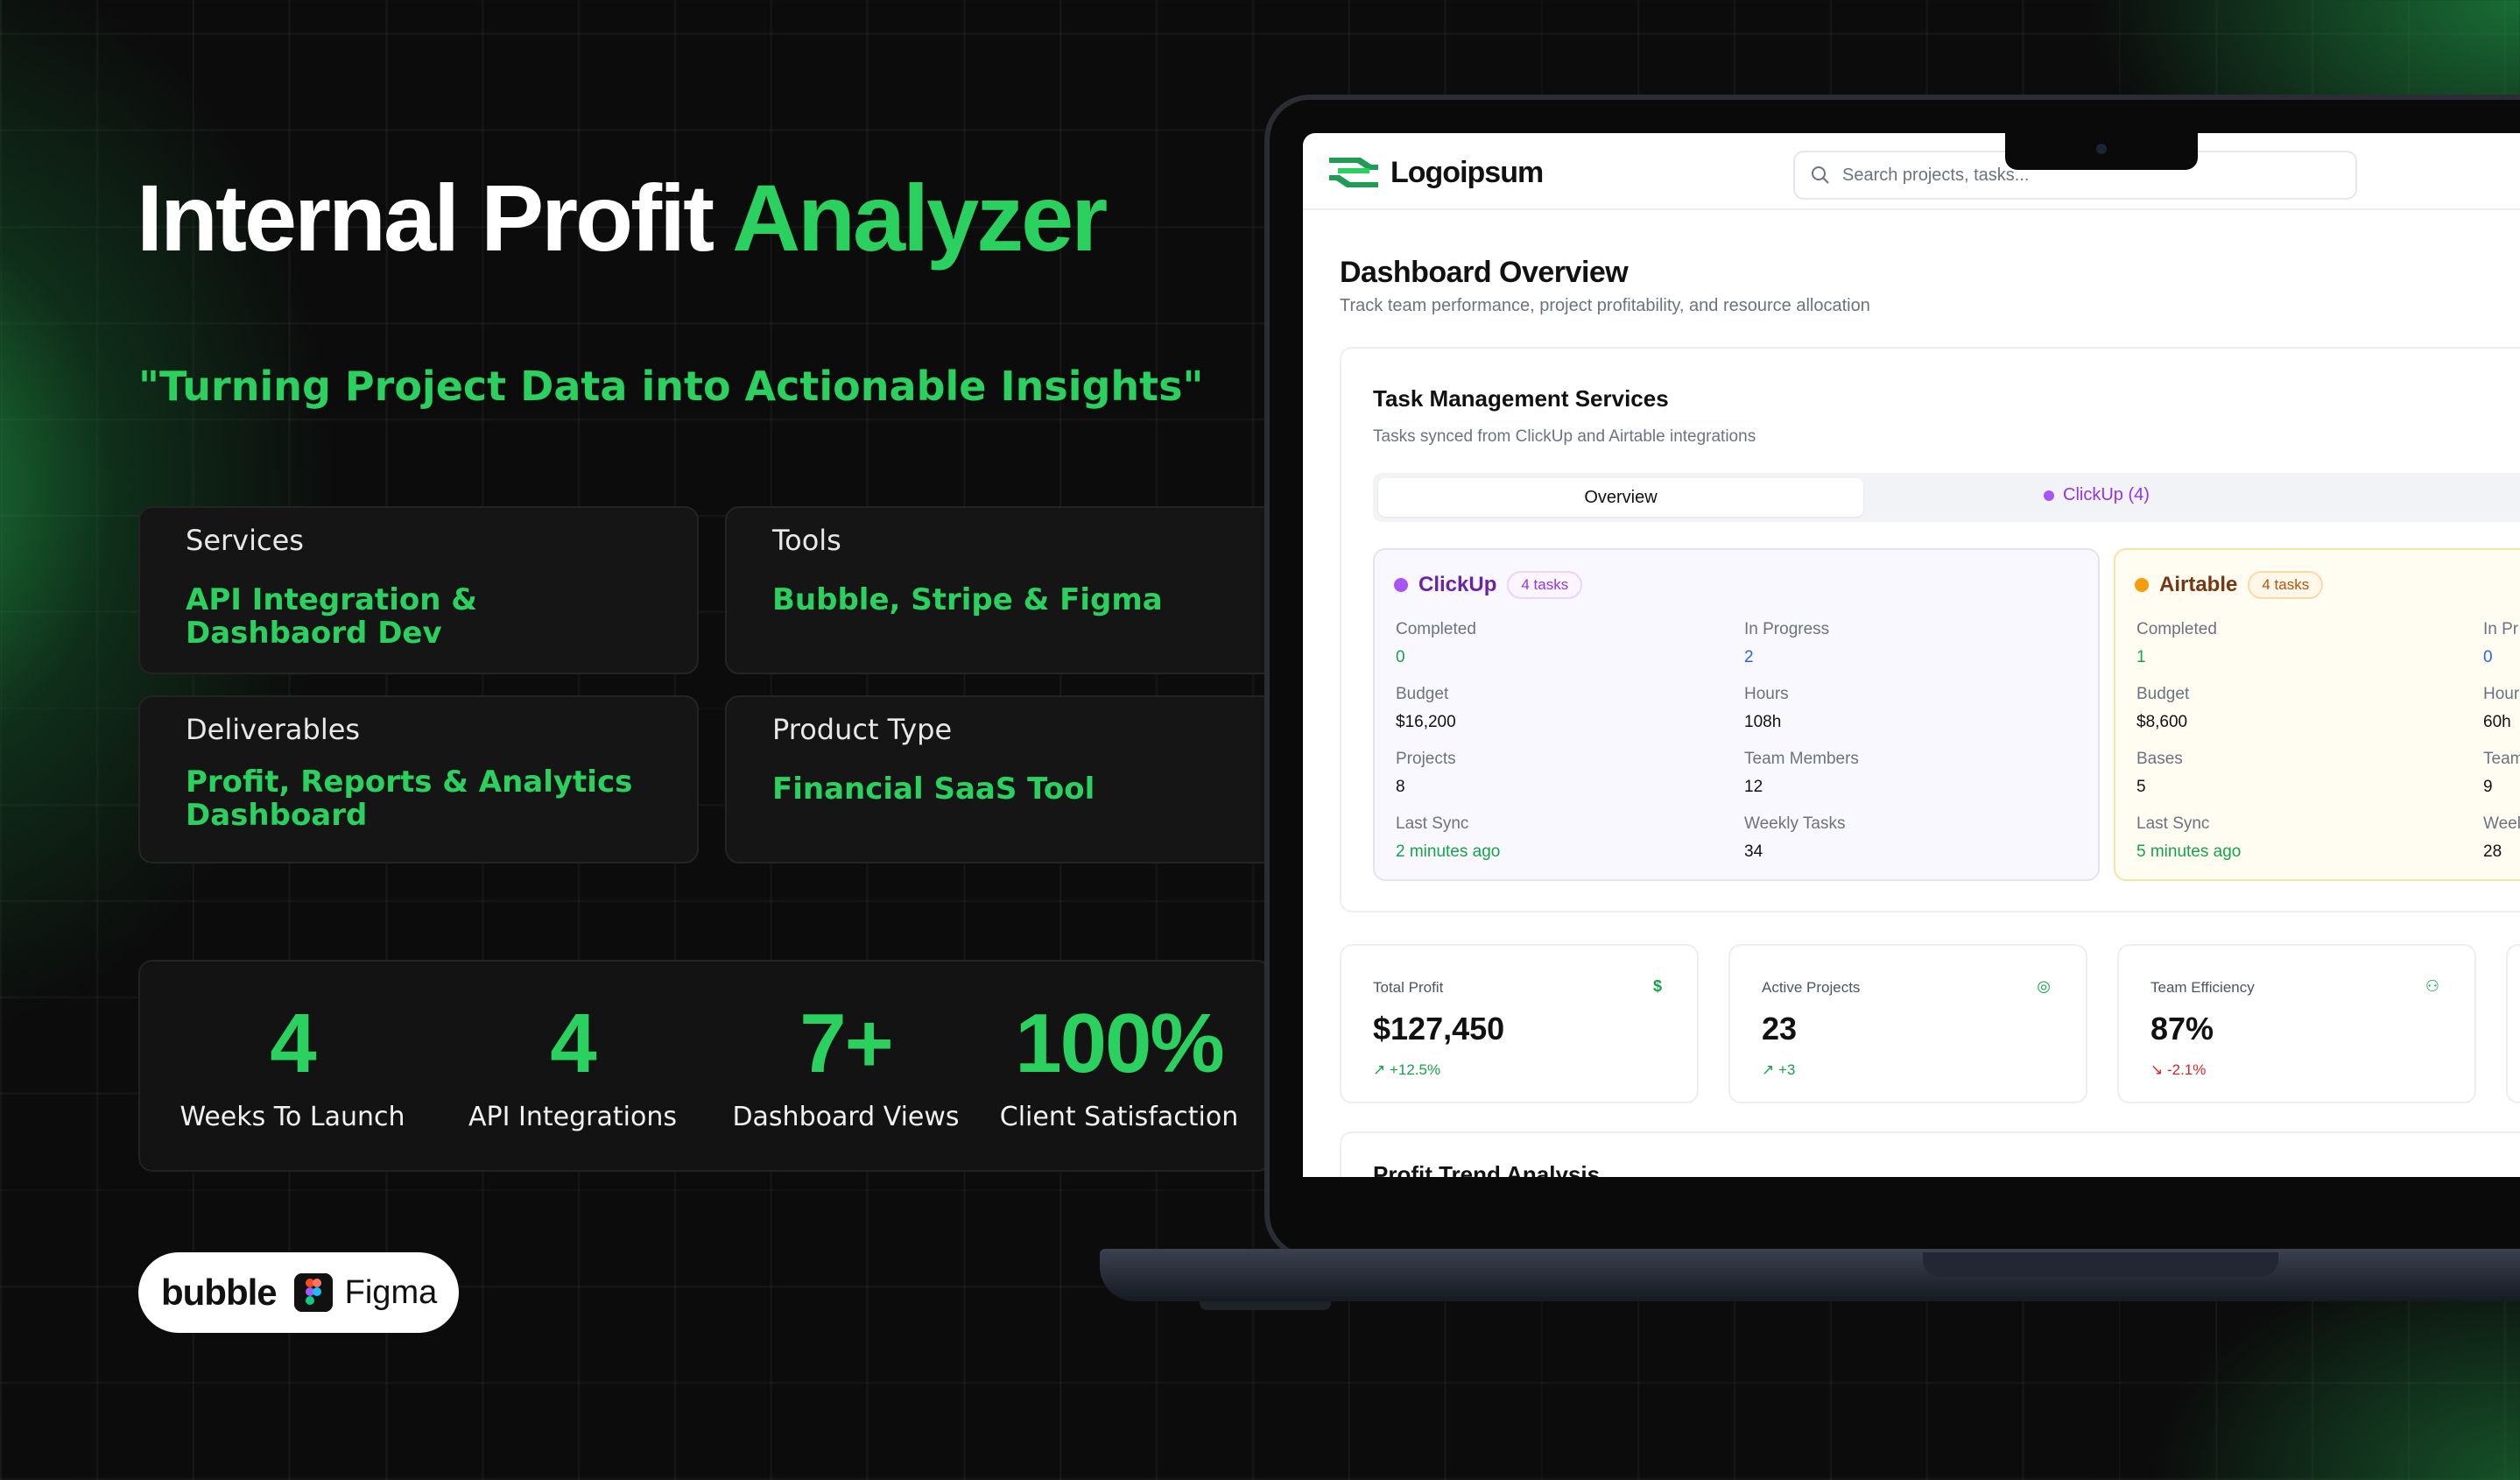 This screenshot has height=1480, width=2520. What do you see at coordinates (2488, 787) in the screenshot?
I see `kv-value: 9` at bounding box center [2488, 787].